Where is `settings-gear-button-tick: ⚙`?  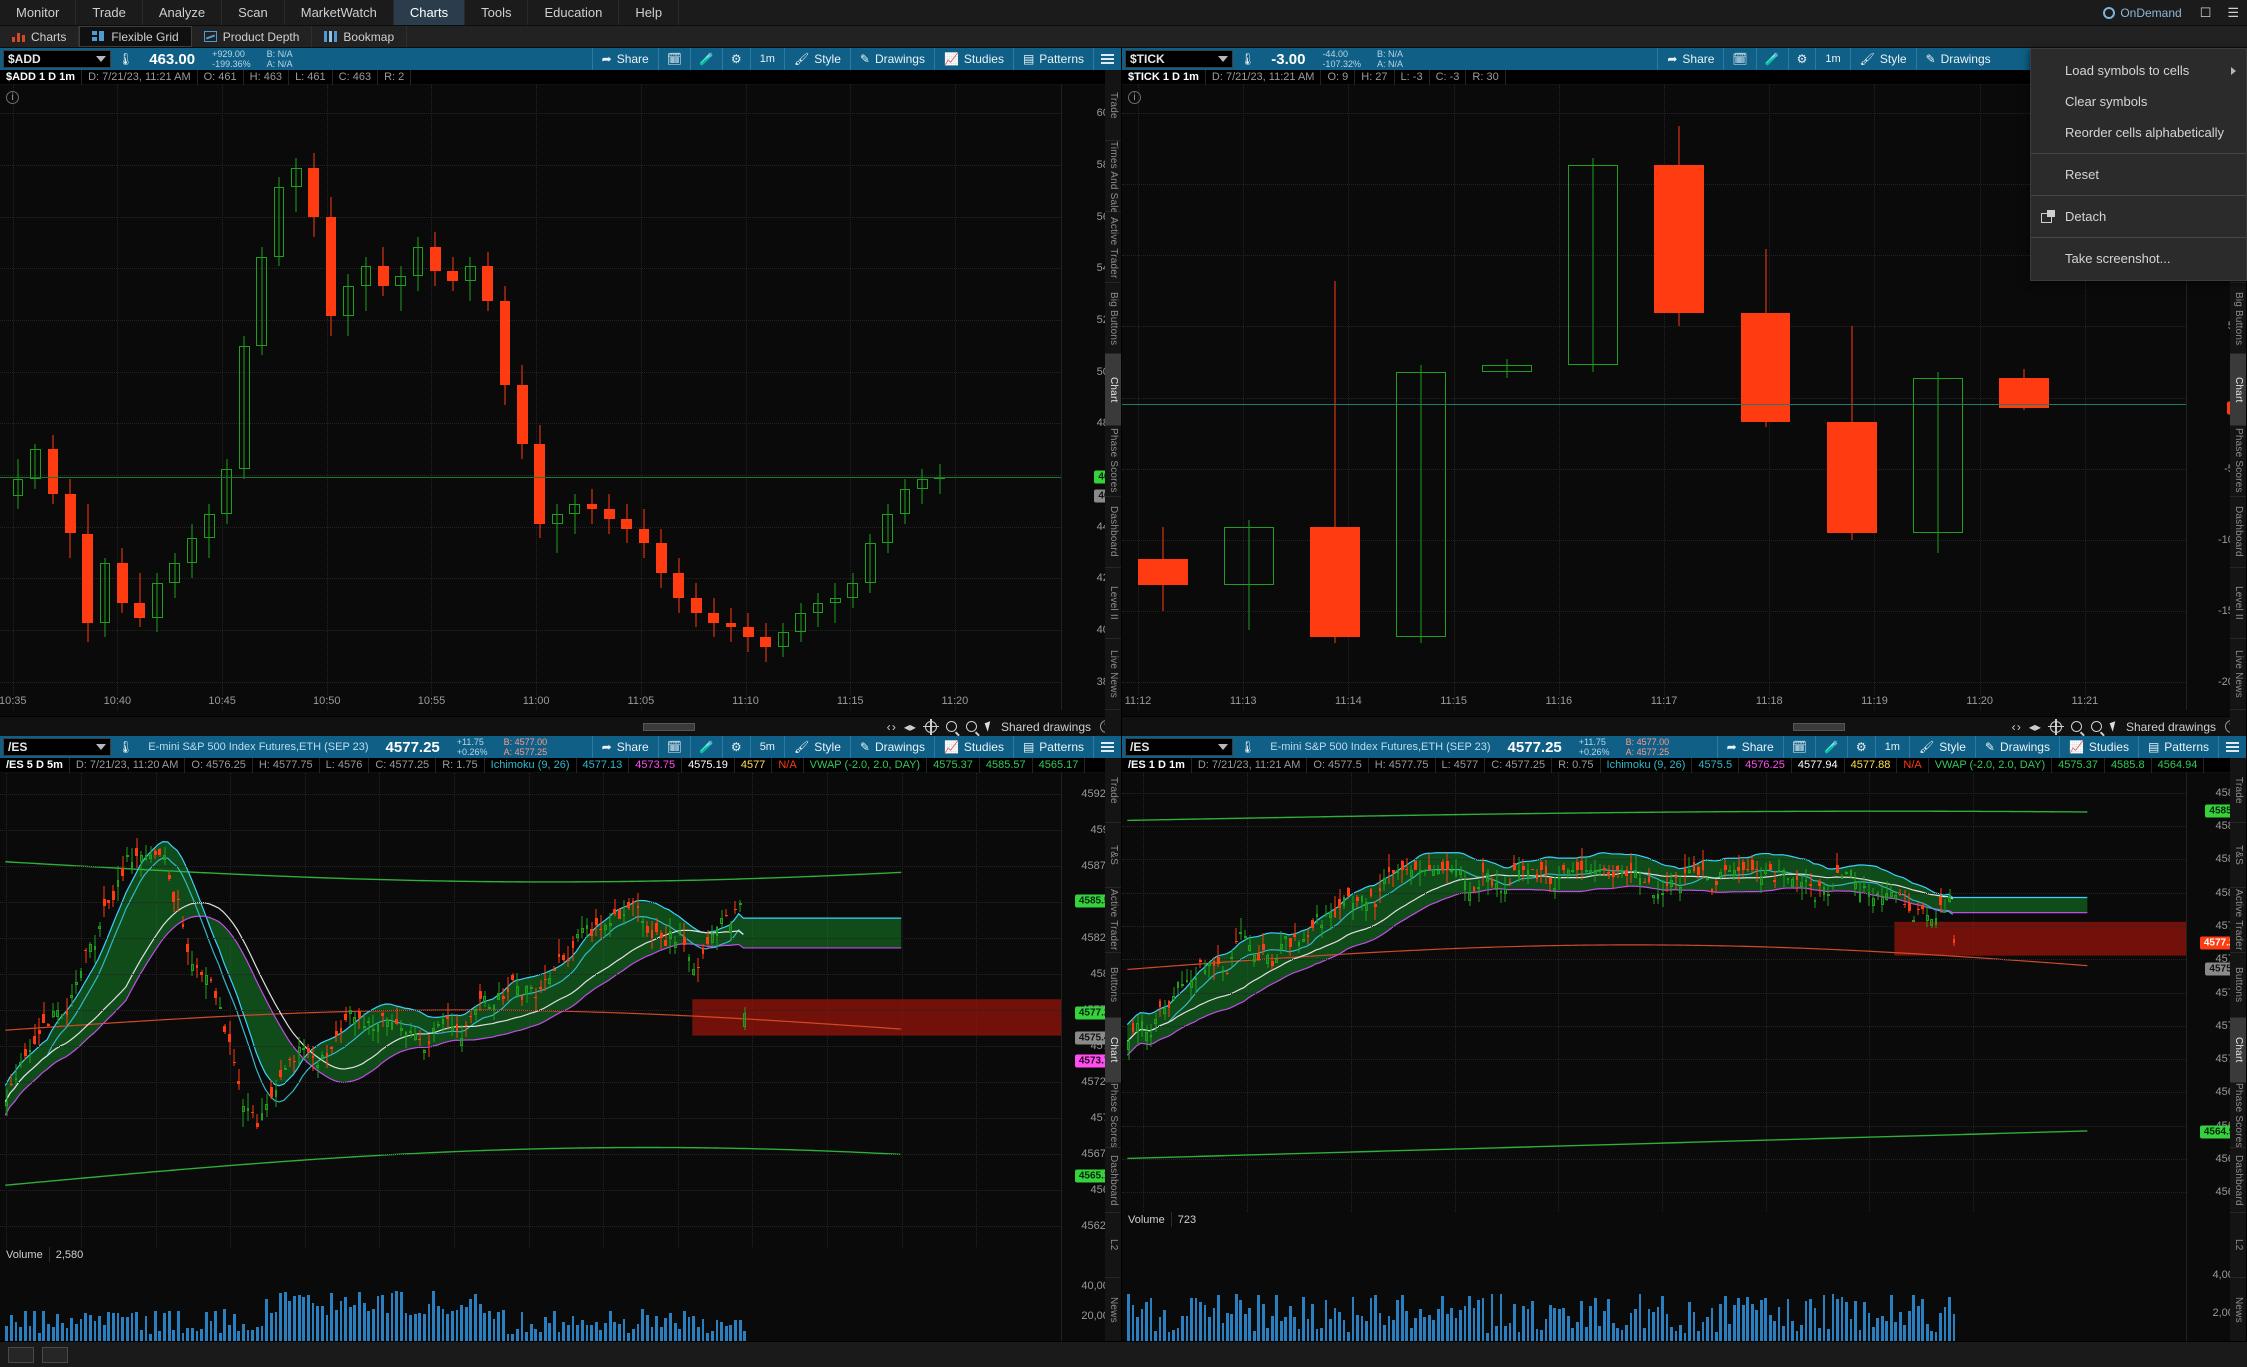
settings-gear-button-tick: ⚙ is located at coordinates (1801, 59).